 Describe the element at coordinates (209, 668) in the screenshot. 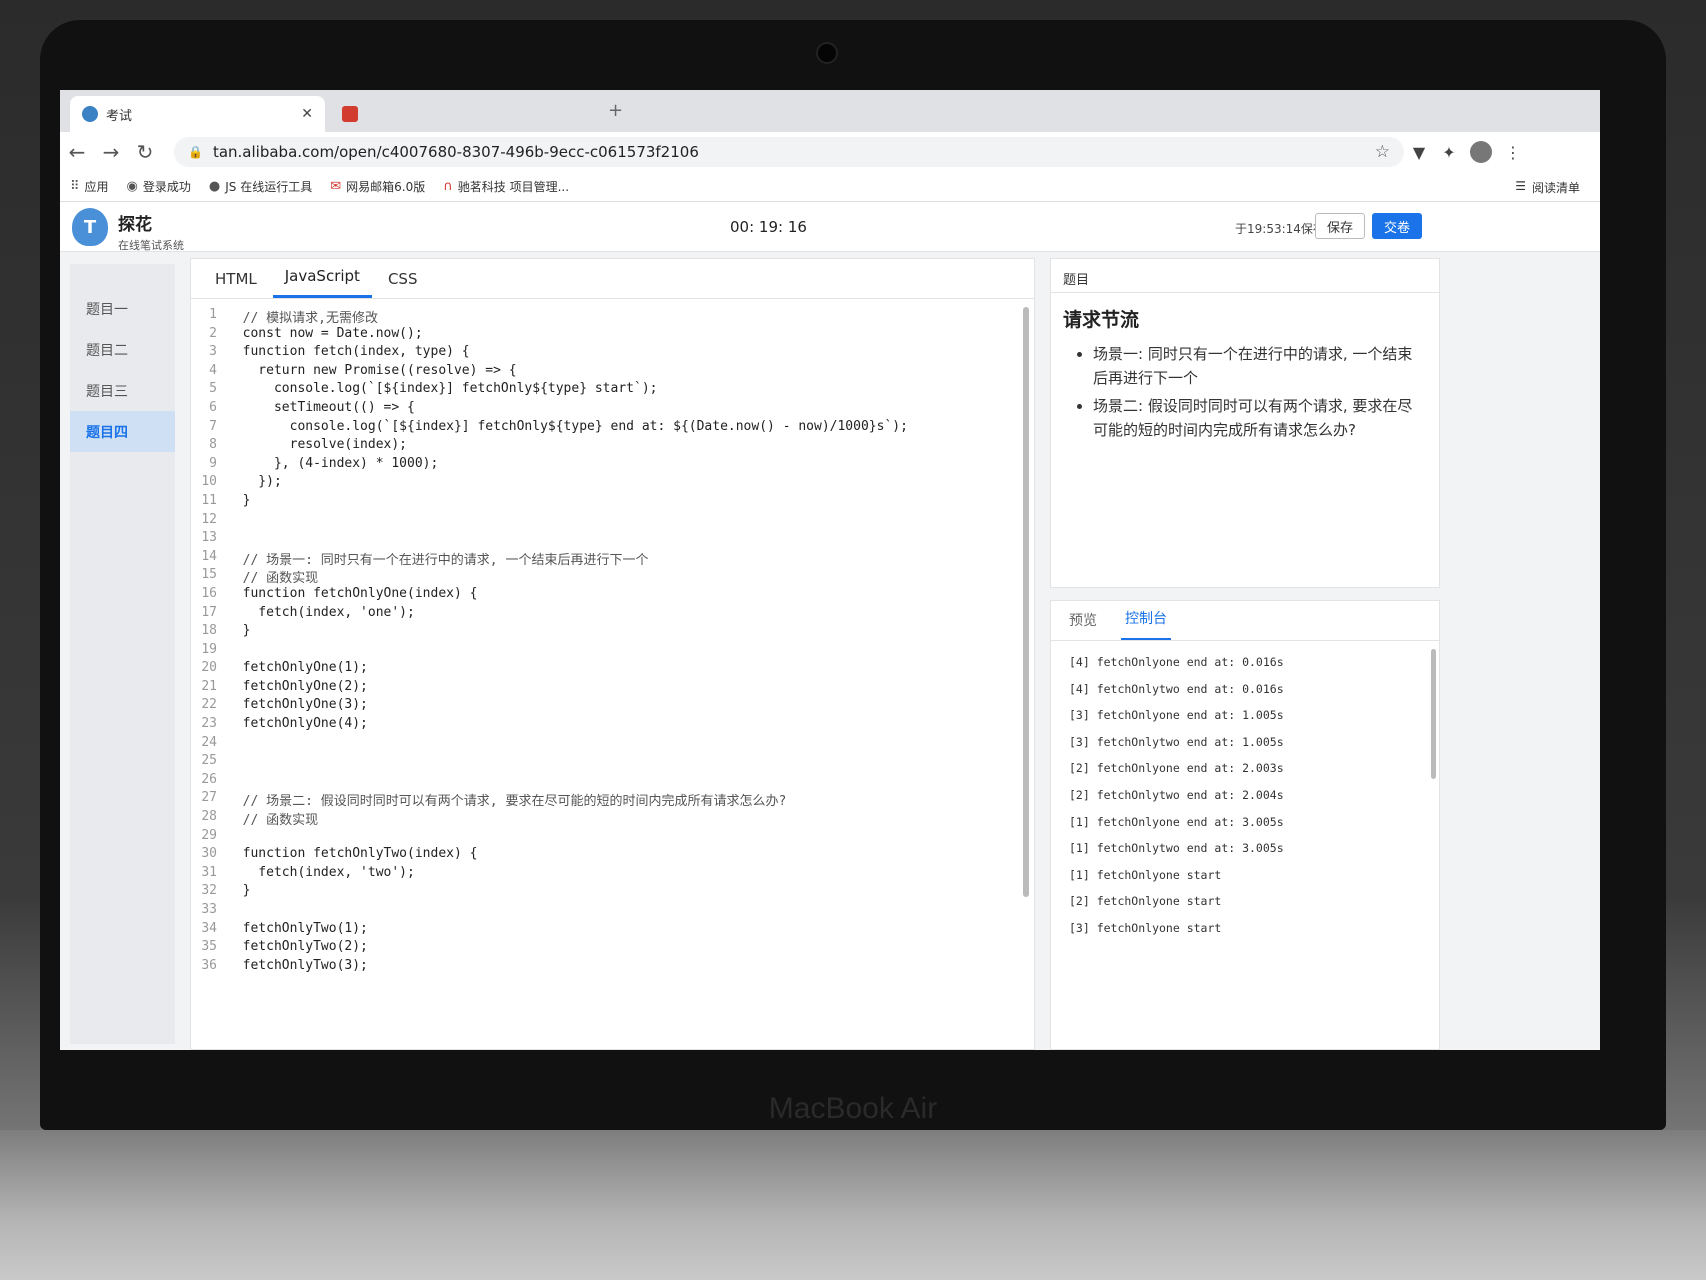

I see `line-number: 20` at that location.